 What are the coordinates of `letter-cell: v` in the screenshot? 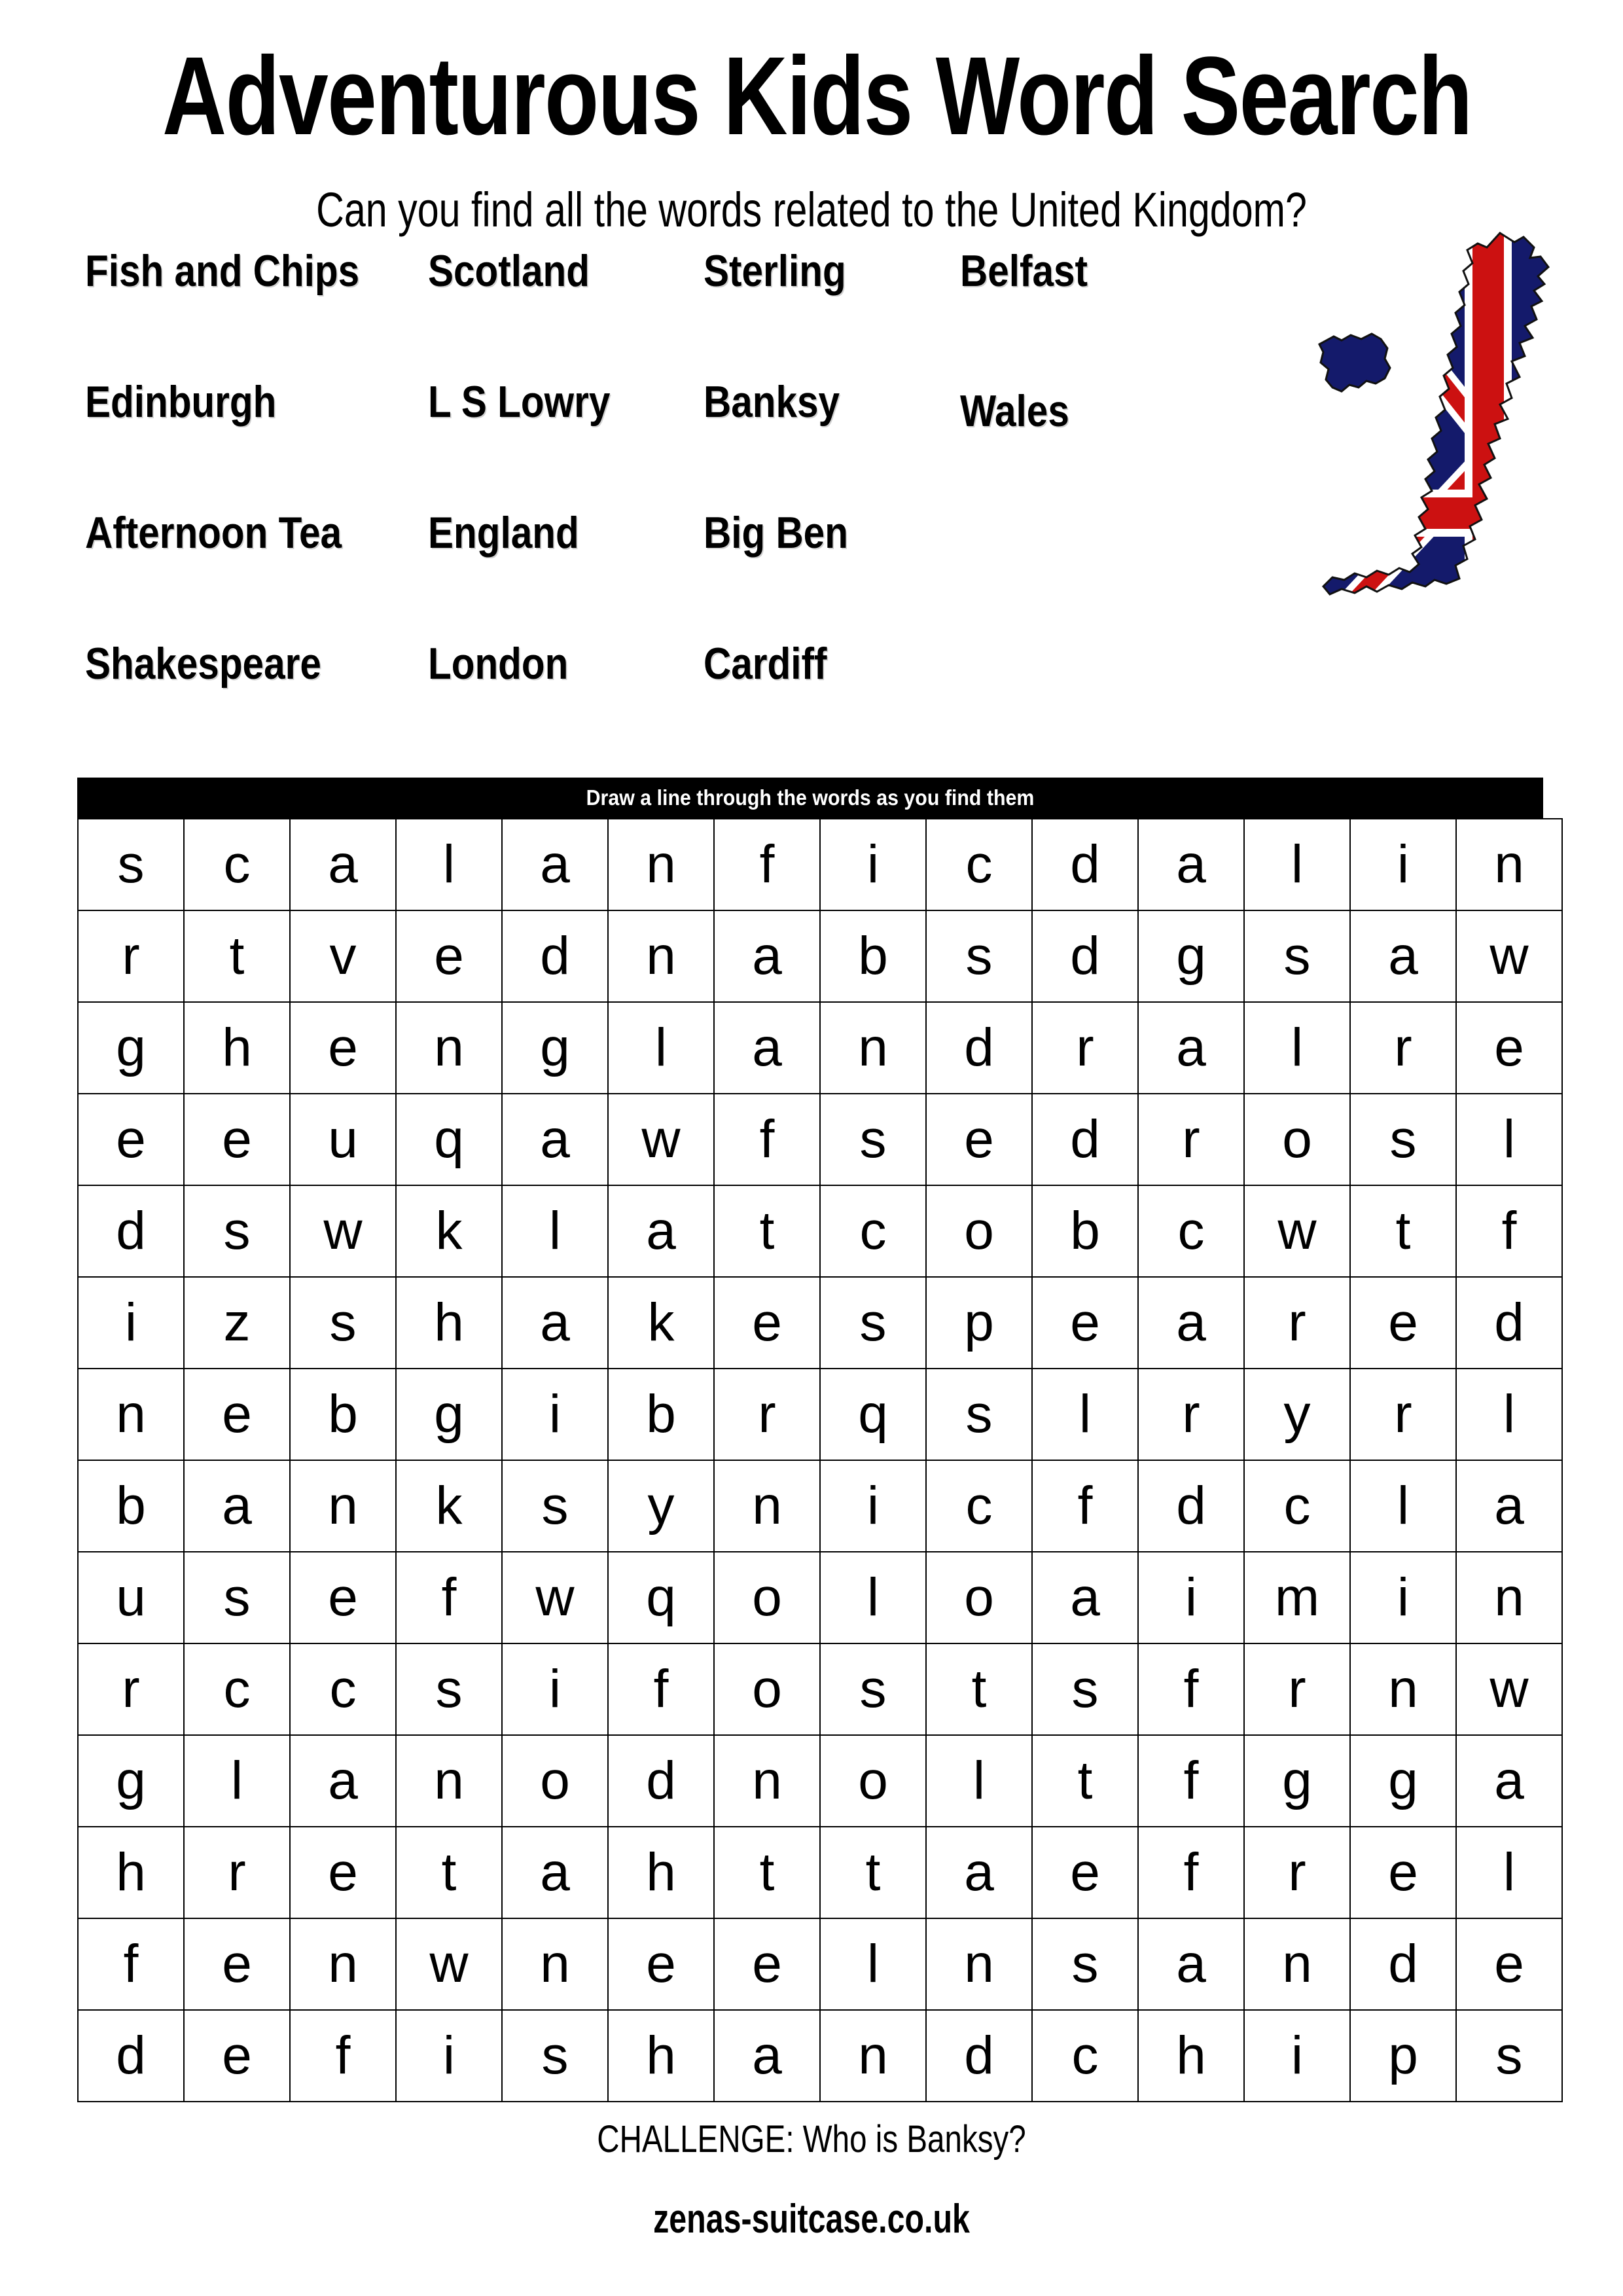 It's located at (343, 956).